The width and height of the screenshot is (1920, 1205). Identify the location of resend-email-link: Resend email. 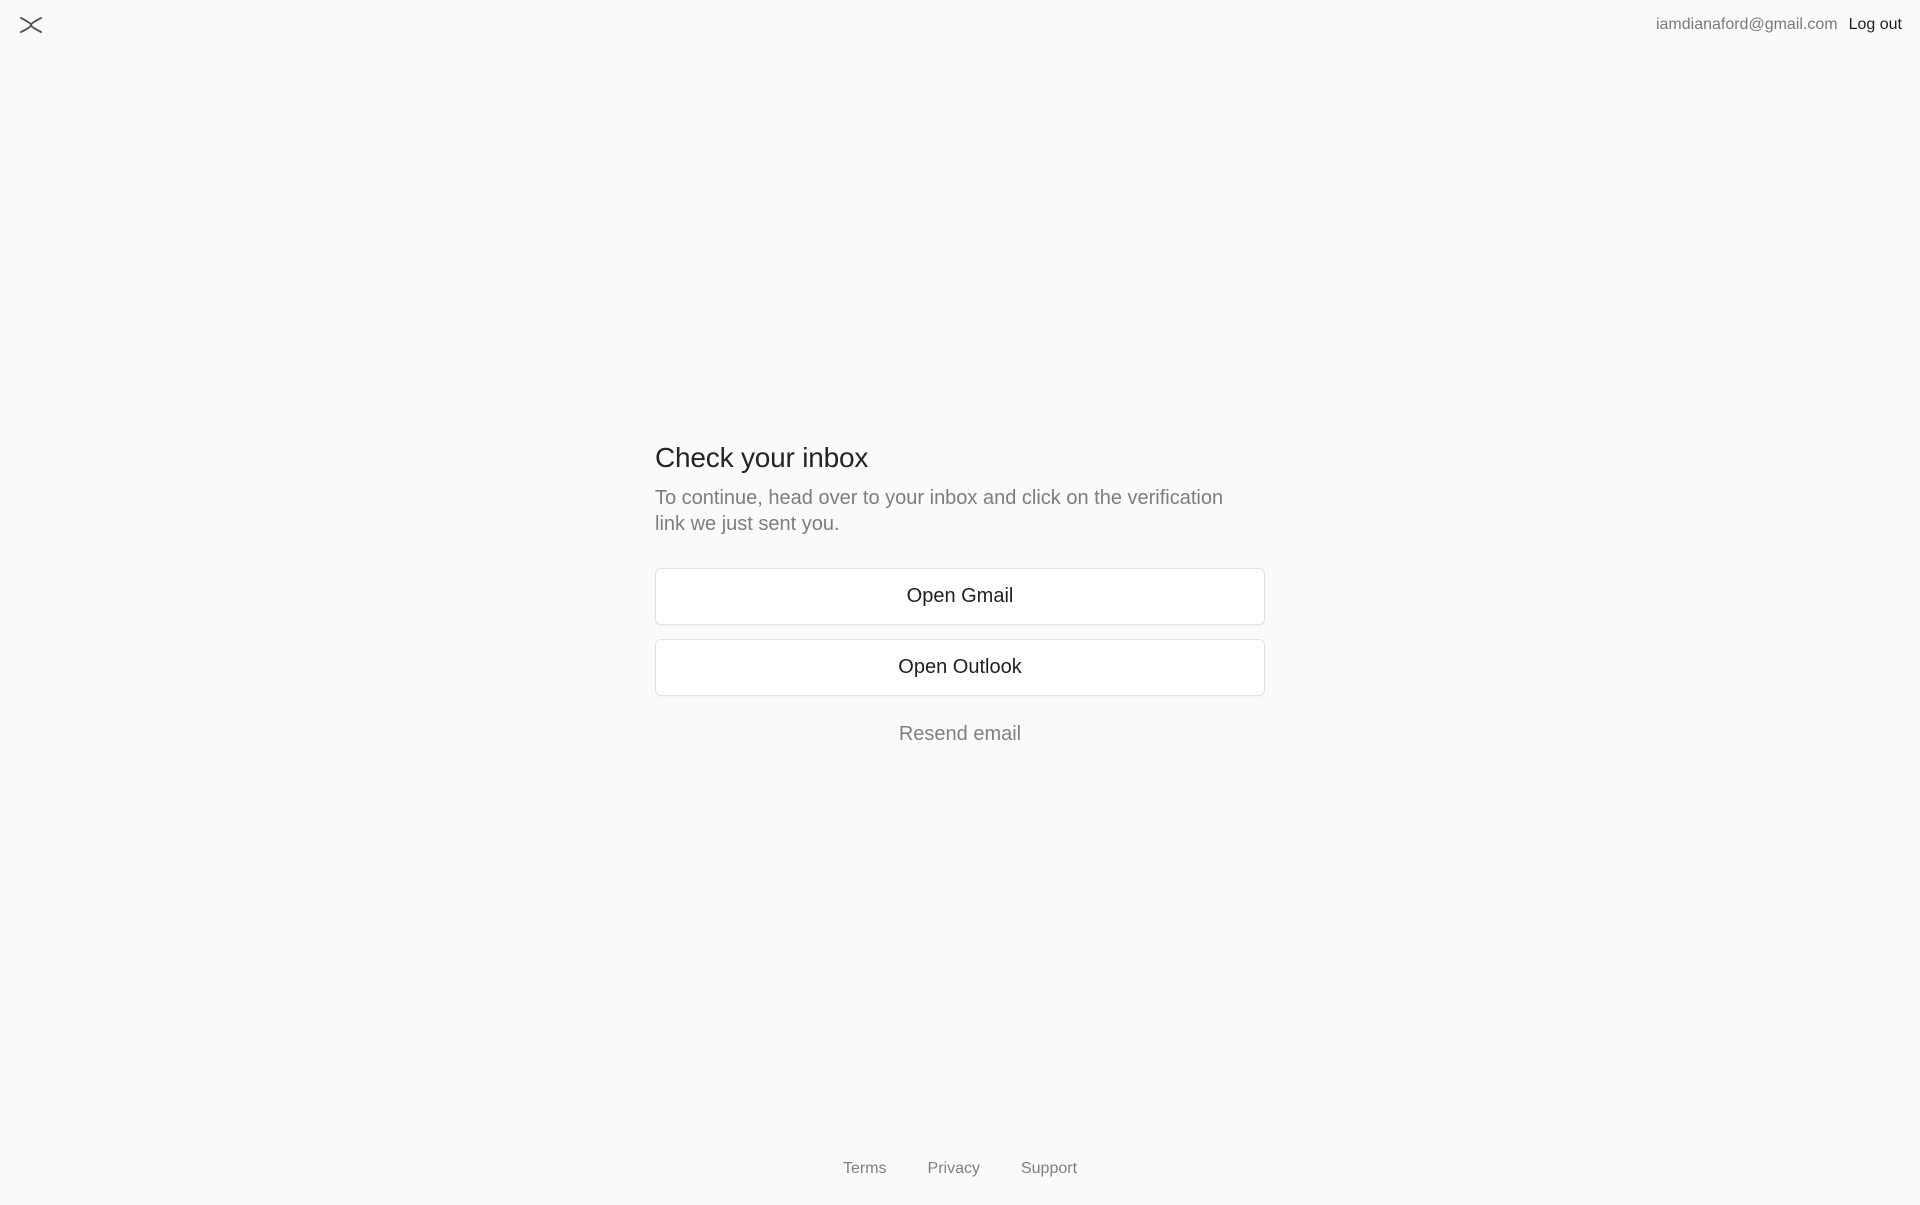
(960, 734).